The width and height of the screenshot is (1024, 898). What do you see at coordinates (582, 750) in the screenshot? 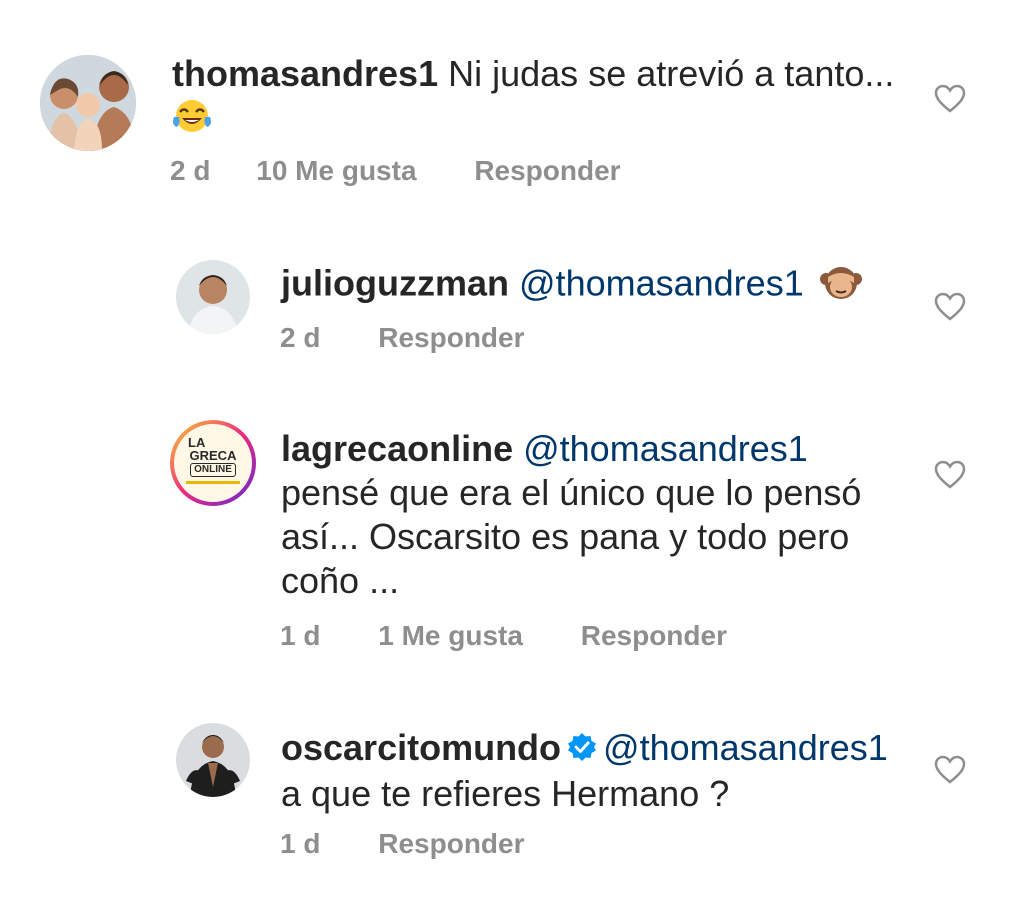
I see `verified-badge-icon` at bounding box center [582, 750].